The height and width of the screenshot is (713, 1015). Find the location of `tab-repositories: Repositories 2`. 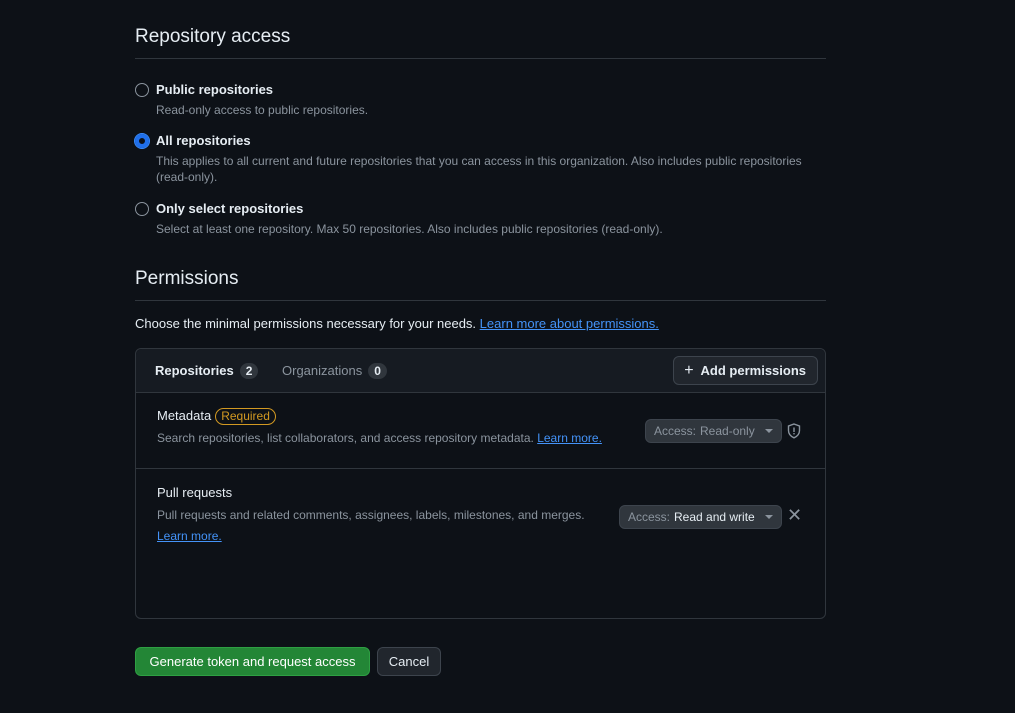

tab-repositories: Repositories 2 is located at coordinates (207, 371).